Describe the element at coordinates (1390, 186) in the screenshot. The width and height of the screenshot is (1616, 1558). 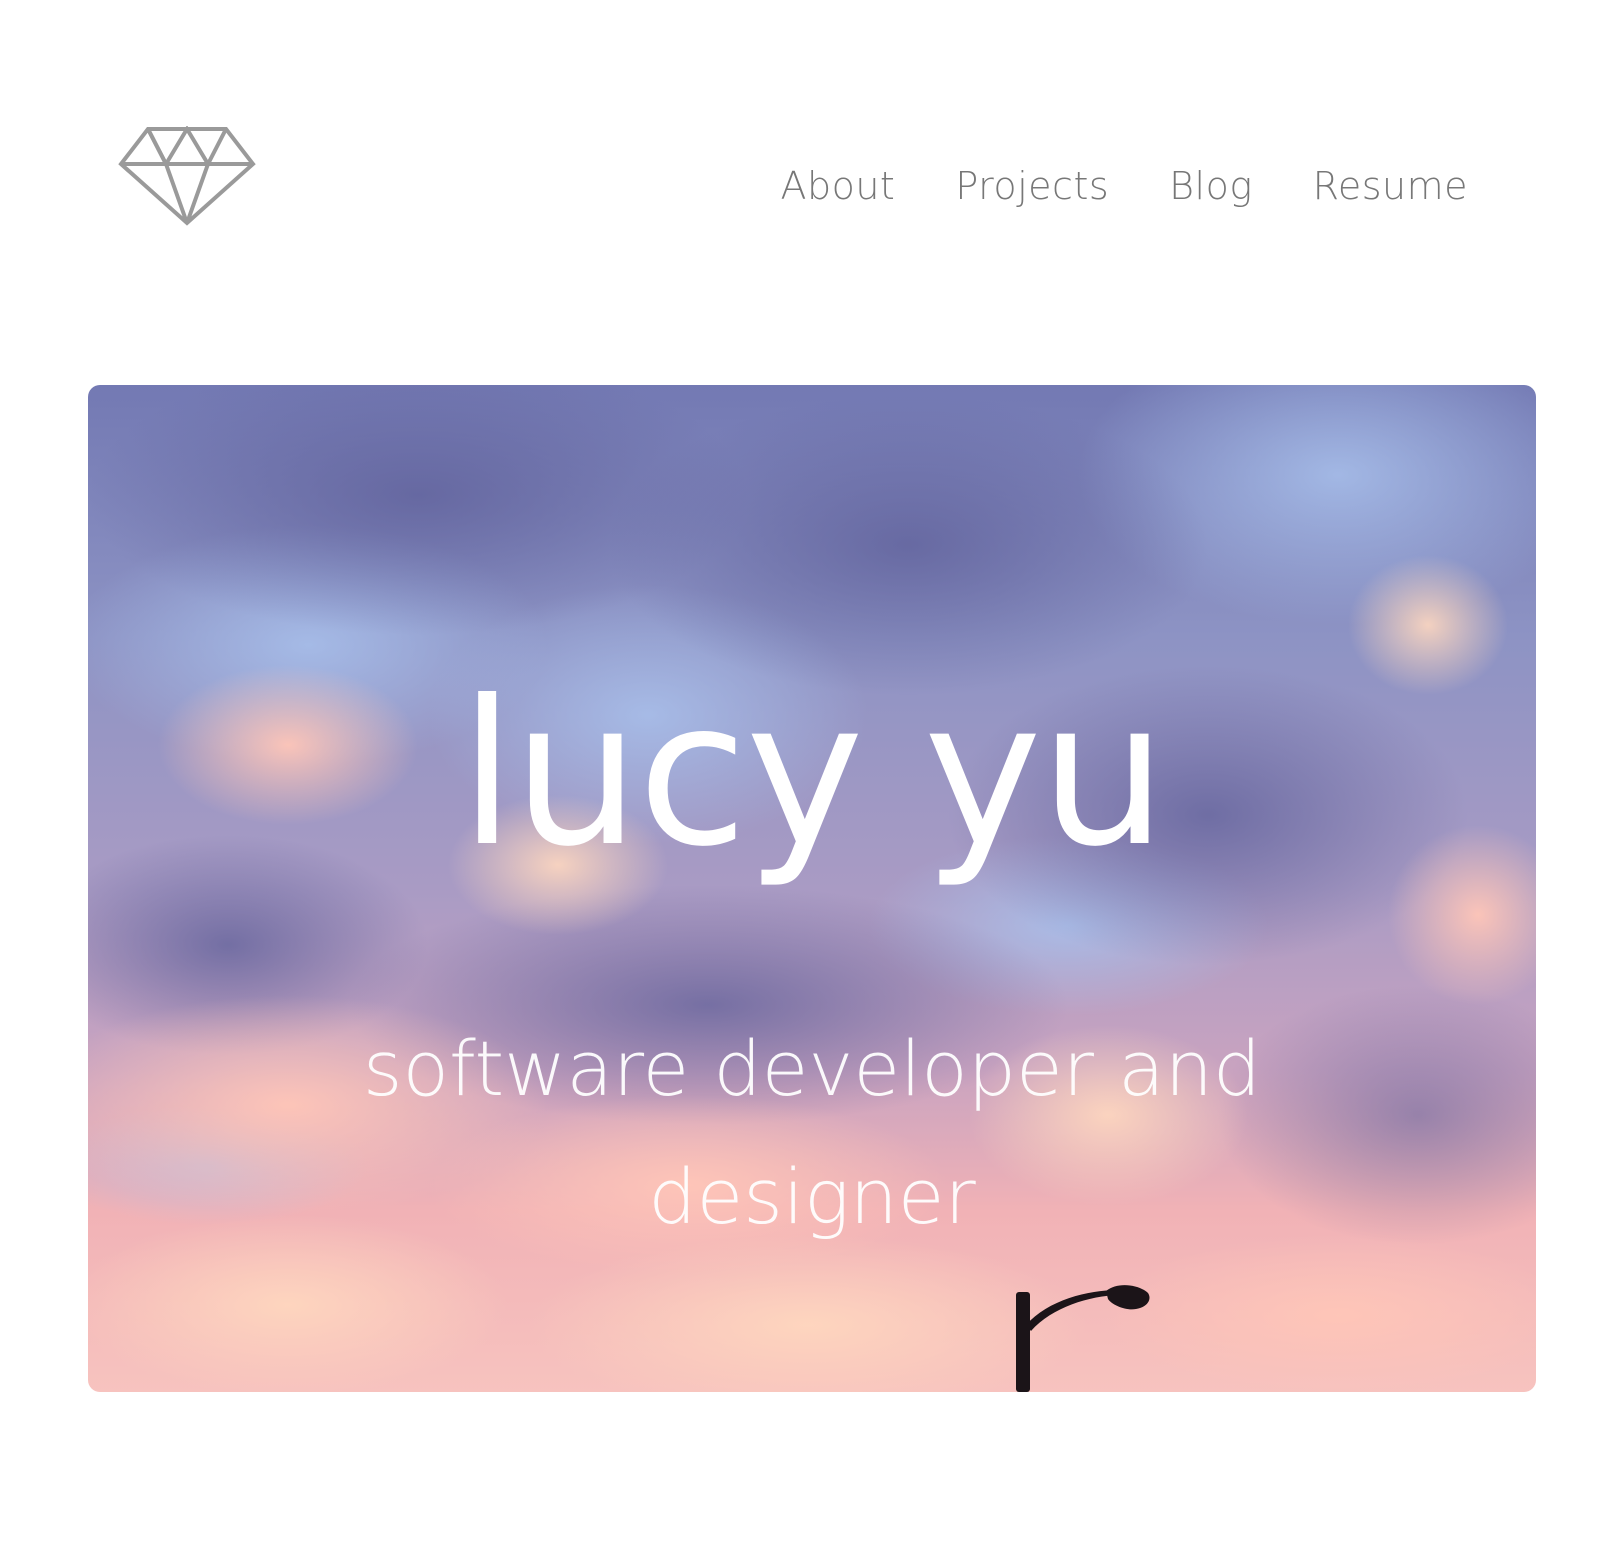
I see `nav-resume-link: Resume` at that location.